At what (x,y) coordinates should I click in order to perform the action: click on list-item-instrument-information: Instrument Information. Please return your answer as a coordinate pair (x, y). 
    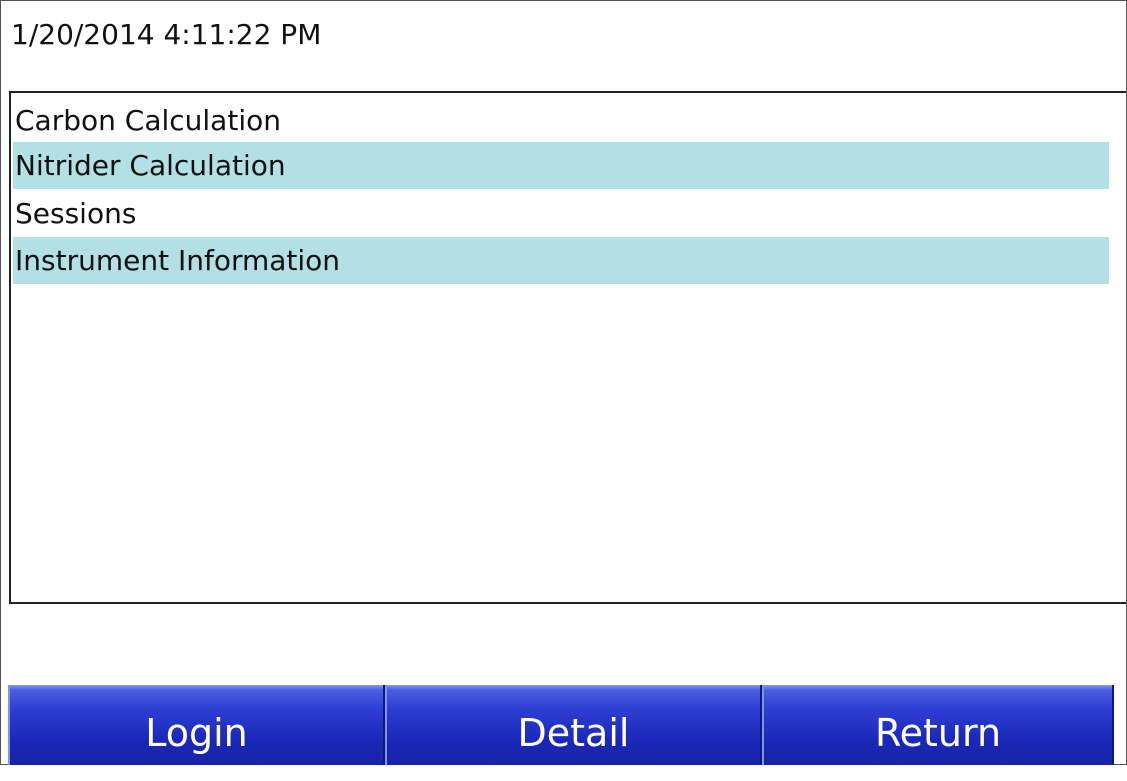
    Looking at the image, I should click on (561, 260).